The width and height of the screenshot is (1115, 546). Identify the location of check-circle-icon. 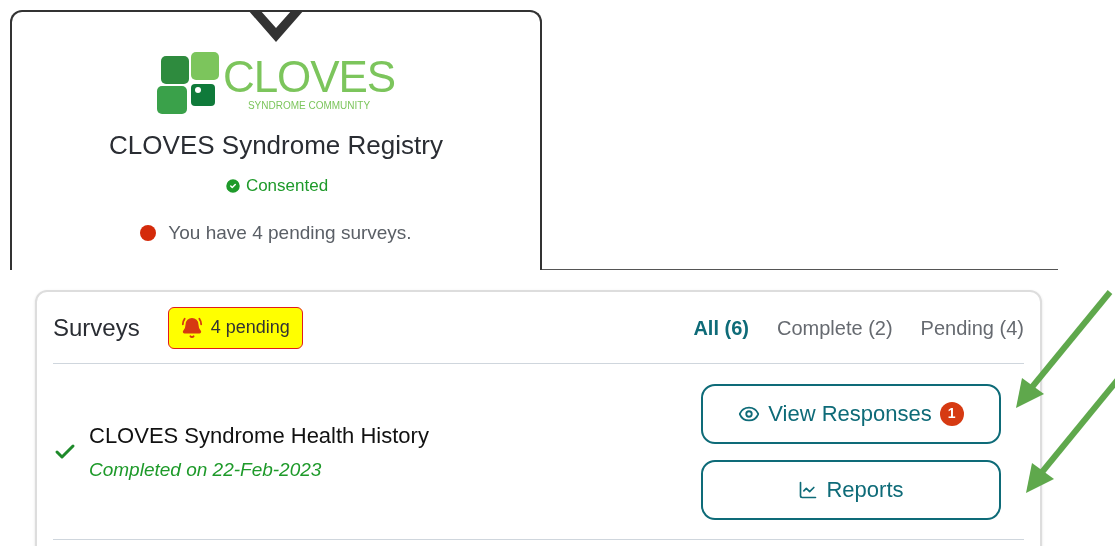
(232, 185).